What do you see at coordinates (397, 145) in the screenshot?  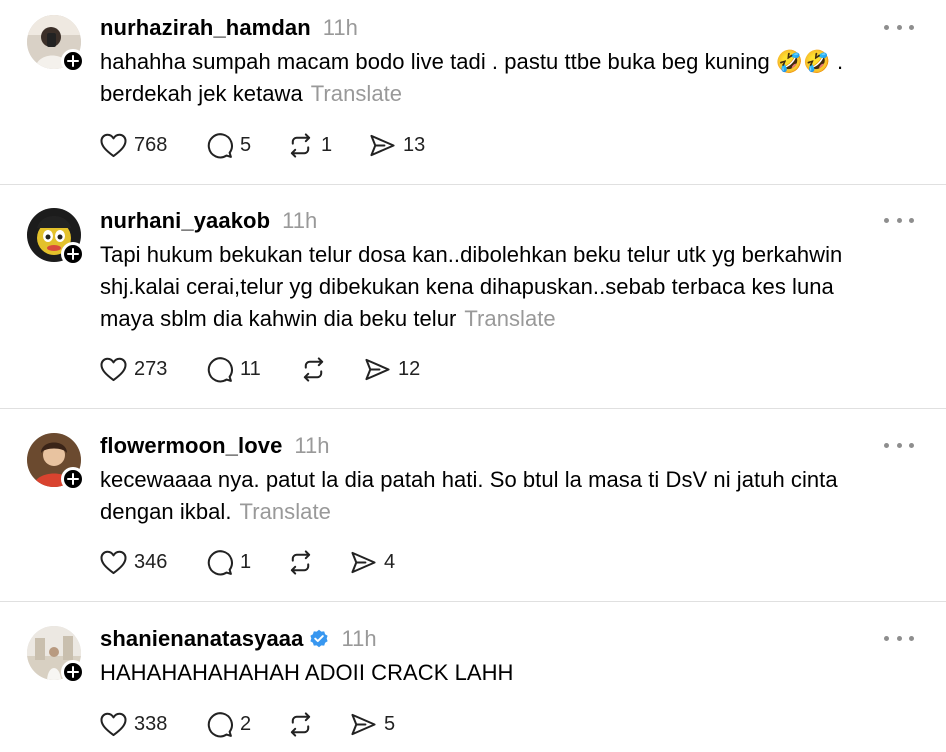 I see `share-button: 13` at bounding box center [397, 145].